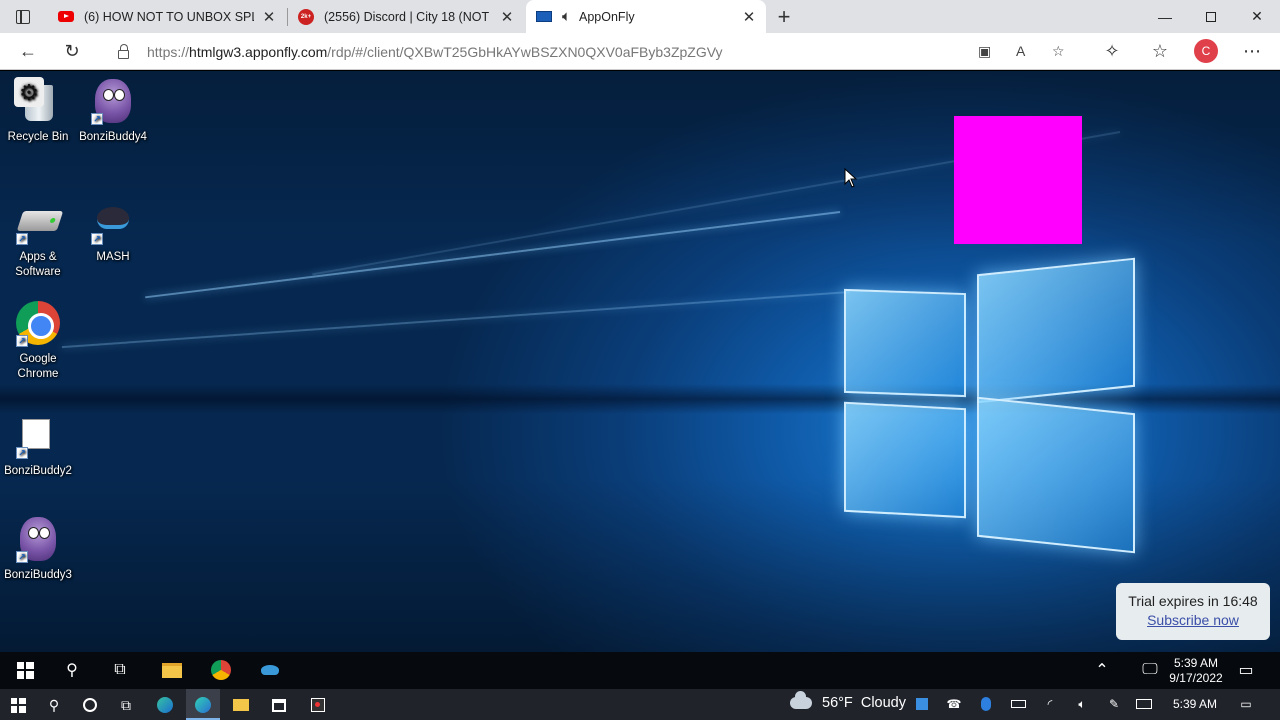 This screenshot has width=1280, height=720. I want to click on desktop-icon-recycle-bin: ⚙ Recycle Bin, so click(38, 111).